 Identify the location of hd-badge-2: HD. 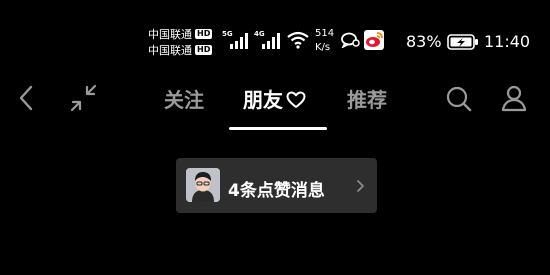
(204, 50).